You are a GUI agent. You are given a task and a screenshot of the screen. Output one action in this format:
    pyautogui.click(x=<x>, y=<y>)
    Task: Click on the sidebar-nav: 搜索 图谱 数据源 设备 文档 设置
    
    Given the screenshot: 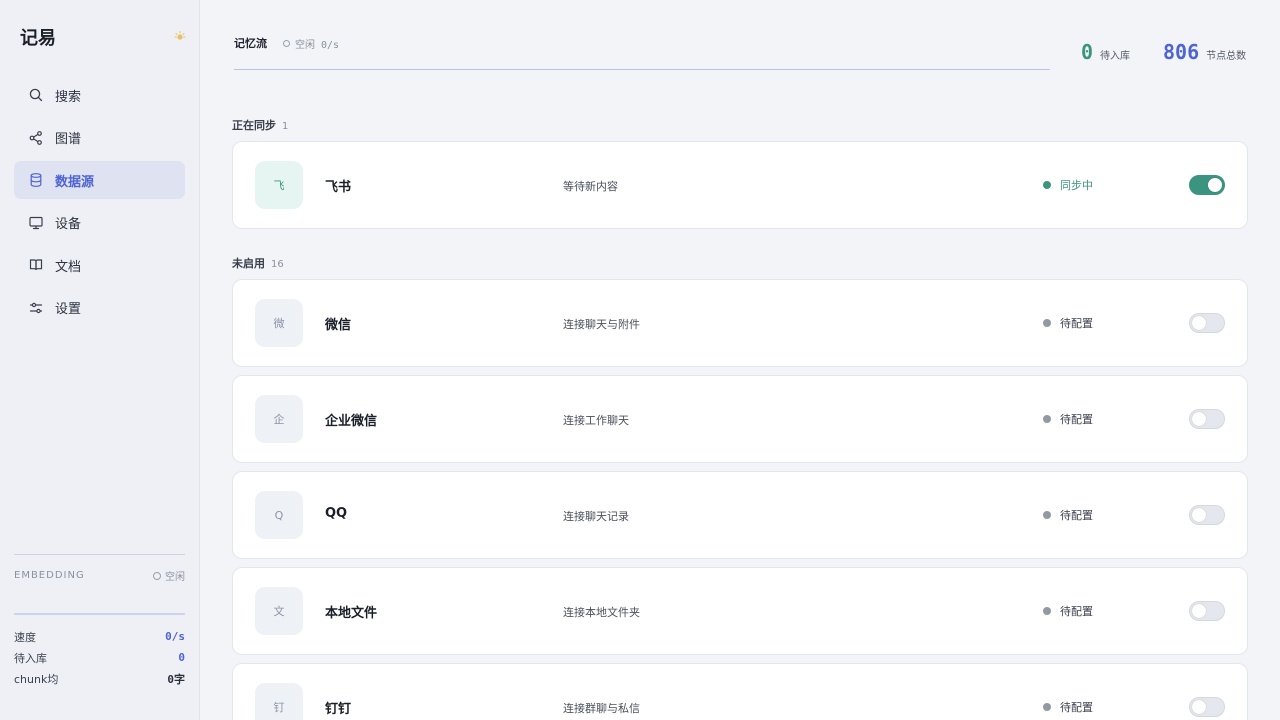 What is the action you would take?
    pyautogui.click(x=99, y=203)
    